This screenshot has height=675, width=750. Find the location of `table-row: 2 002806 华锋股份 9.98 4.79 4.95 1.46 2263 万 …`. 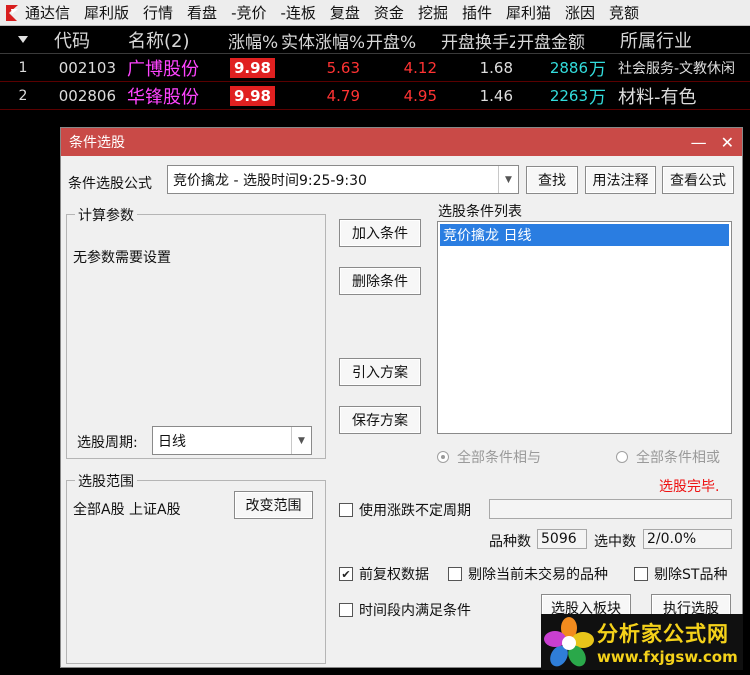

table-row: 2 002806 华锋股份 9.98 4.79 4.95 1.46 2263 万 … is located at coordinates (375, 96).